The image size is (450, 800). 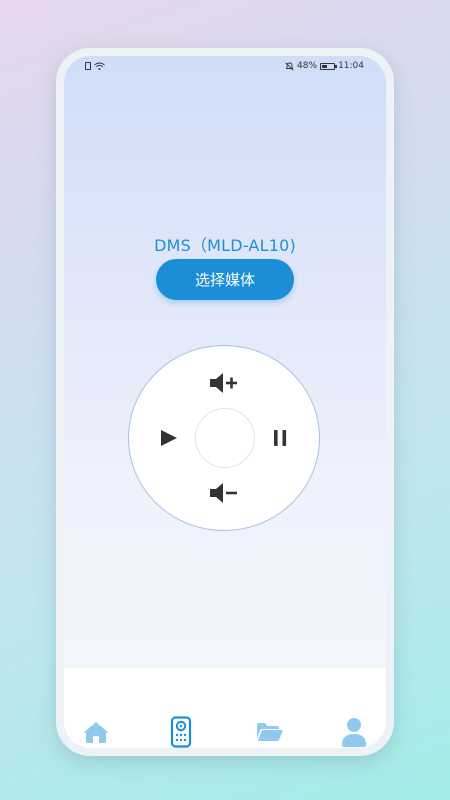 I want to click on volume-up-icon, so click(x=223, y=383).